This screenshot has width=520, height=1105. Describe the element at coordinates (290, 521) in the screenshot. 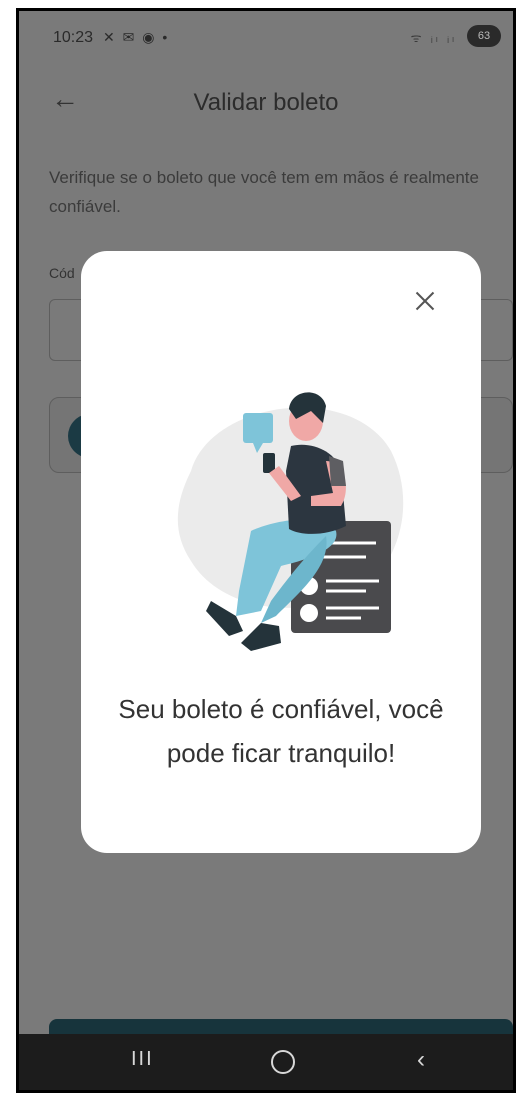

I see `person-with-phone-illustration` at that location.